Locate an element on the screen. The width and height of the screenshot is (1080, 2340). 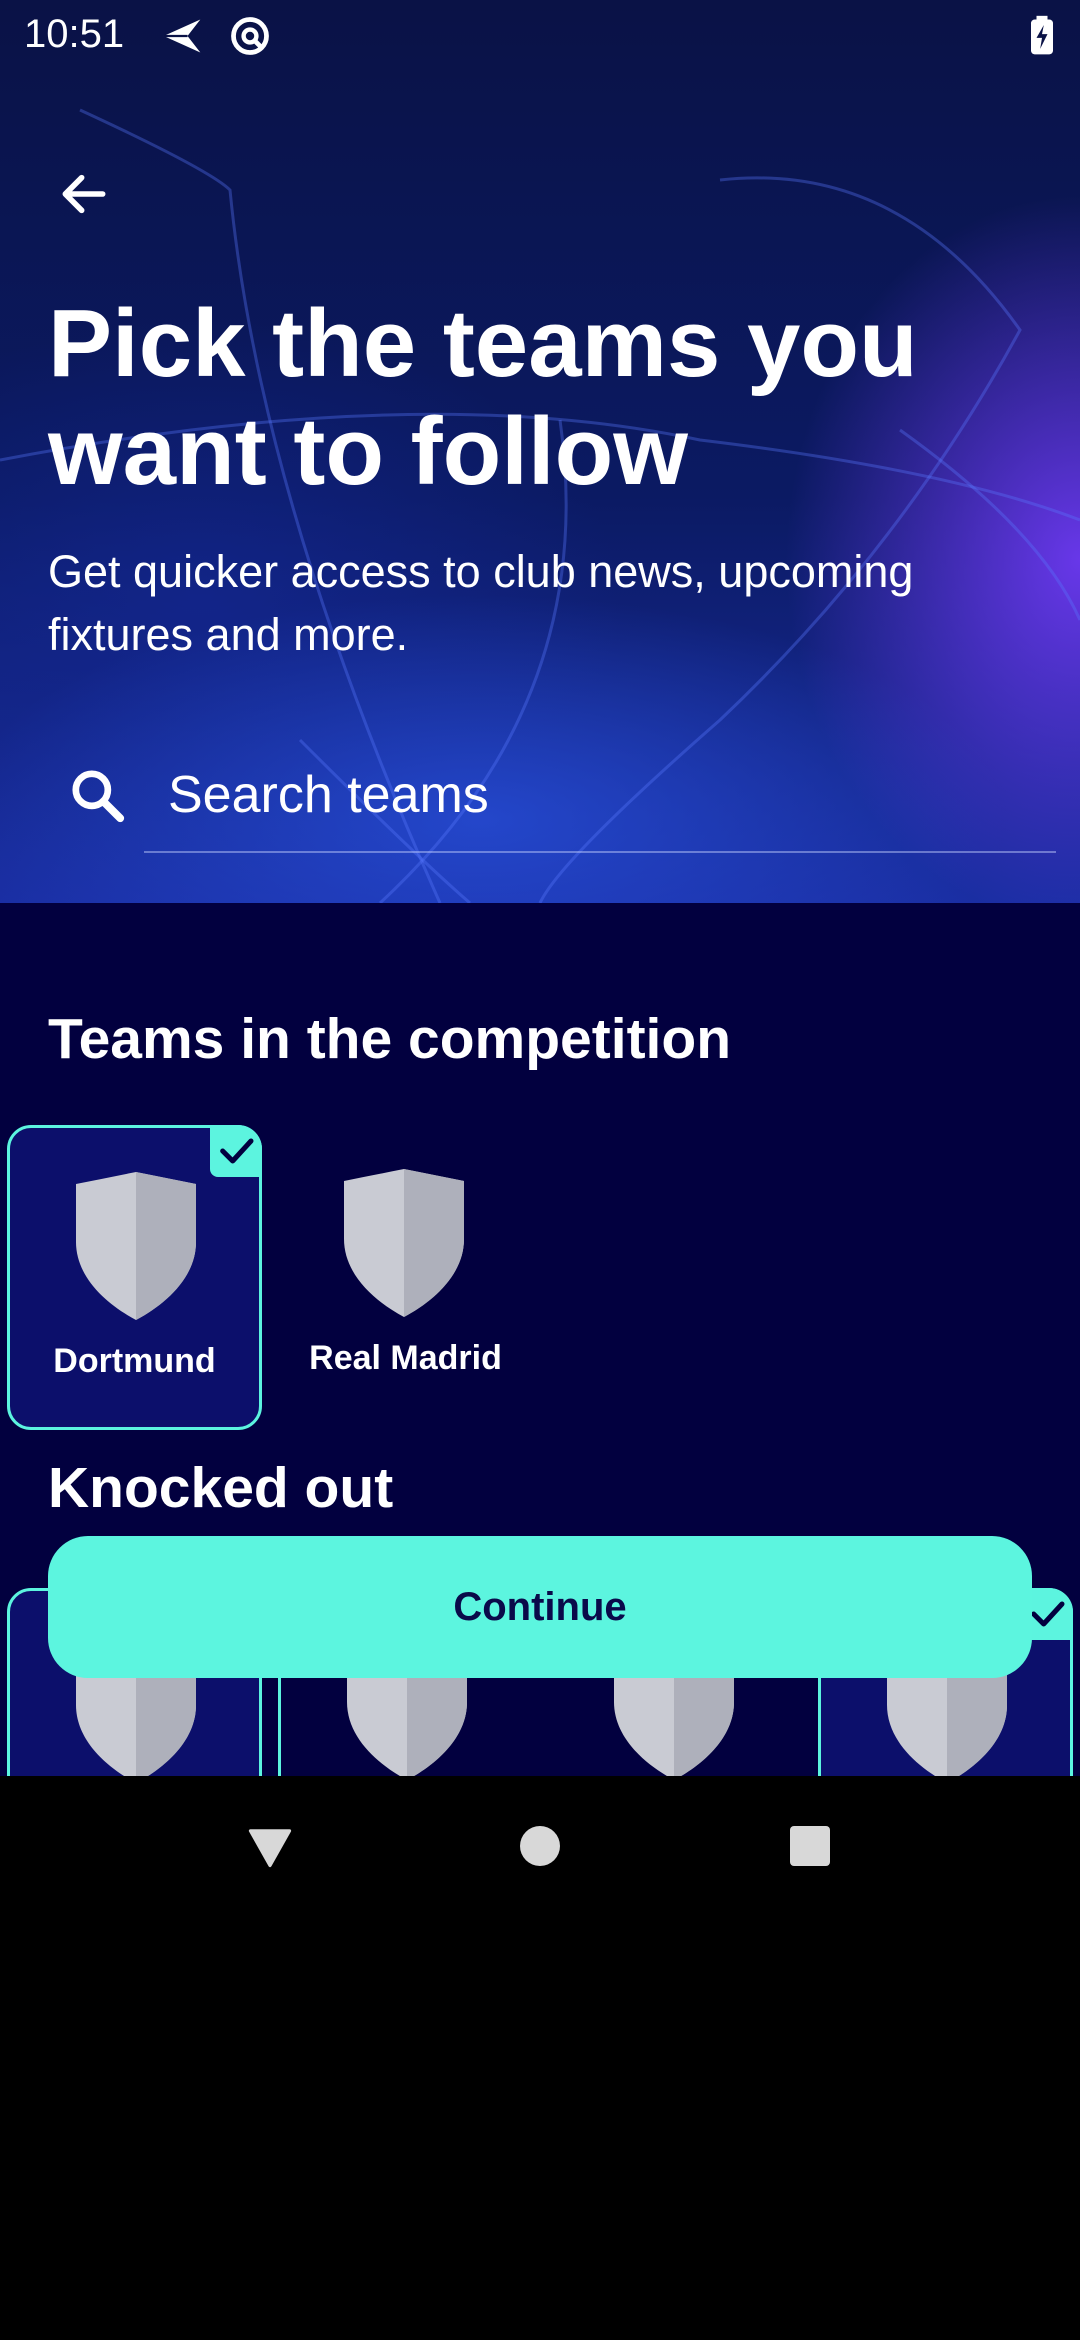
back-triangle-icon is located at coordinates (270, 1848).